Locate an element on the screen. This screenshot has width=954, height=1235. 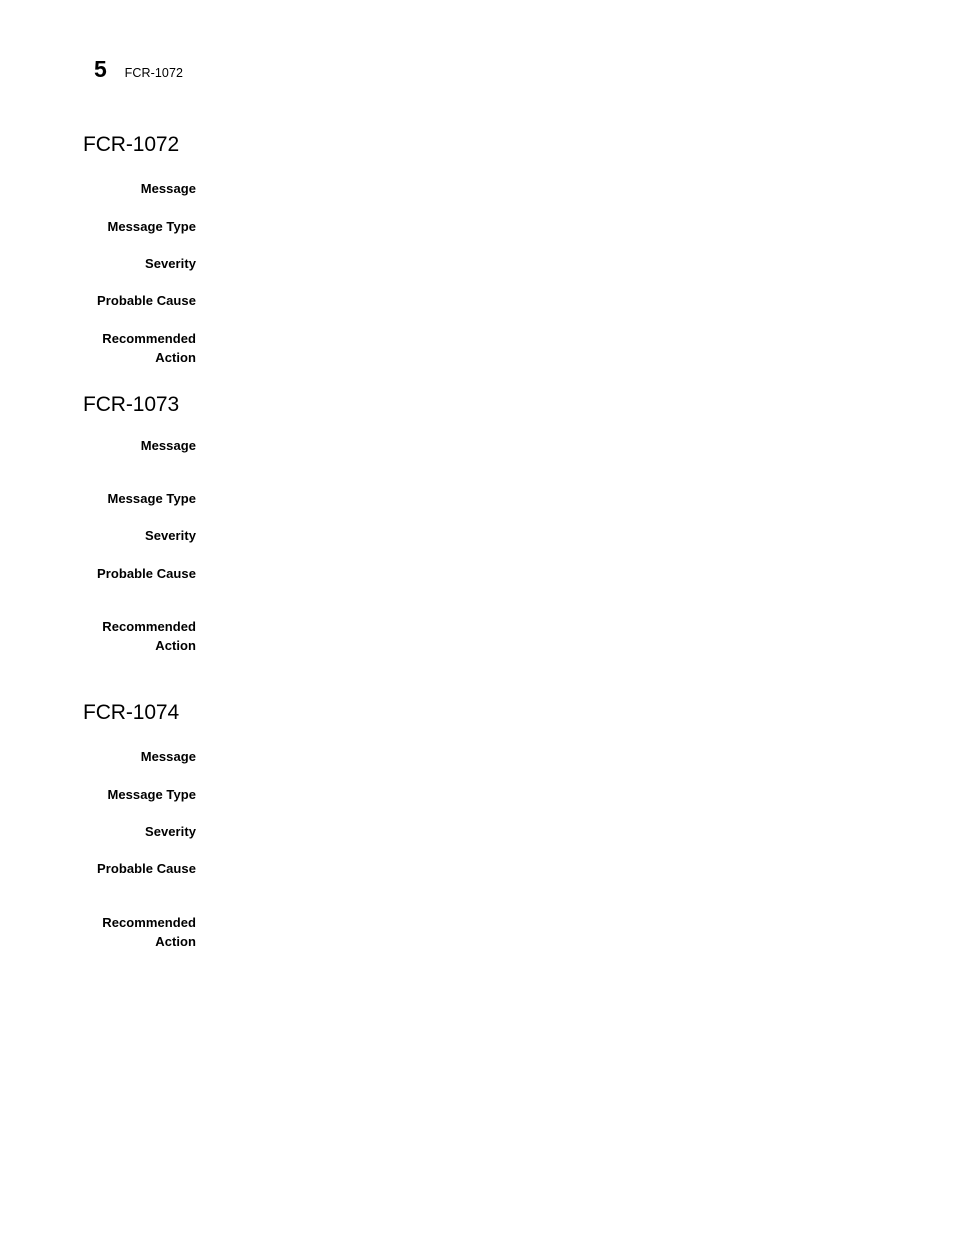
page-header: 5 FCR-1072 is located at coordinates (138, 69).